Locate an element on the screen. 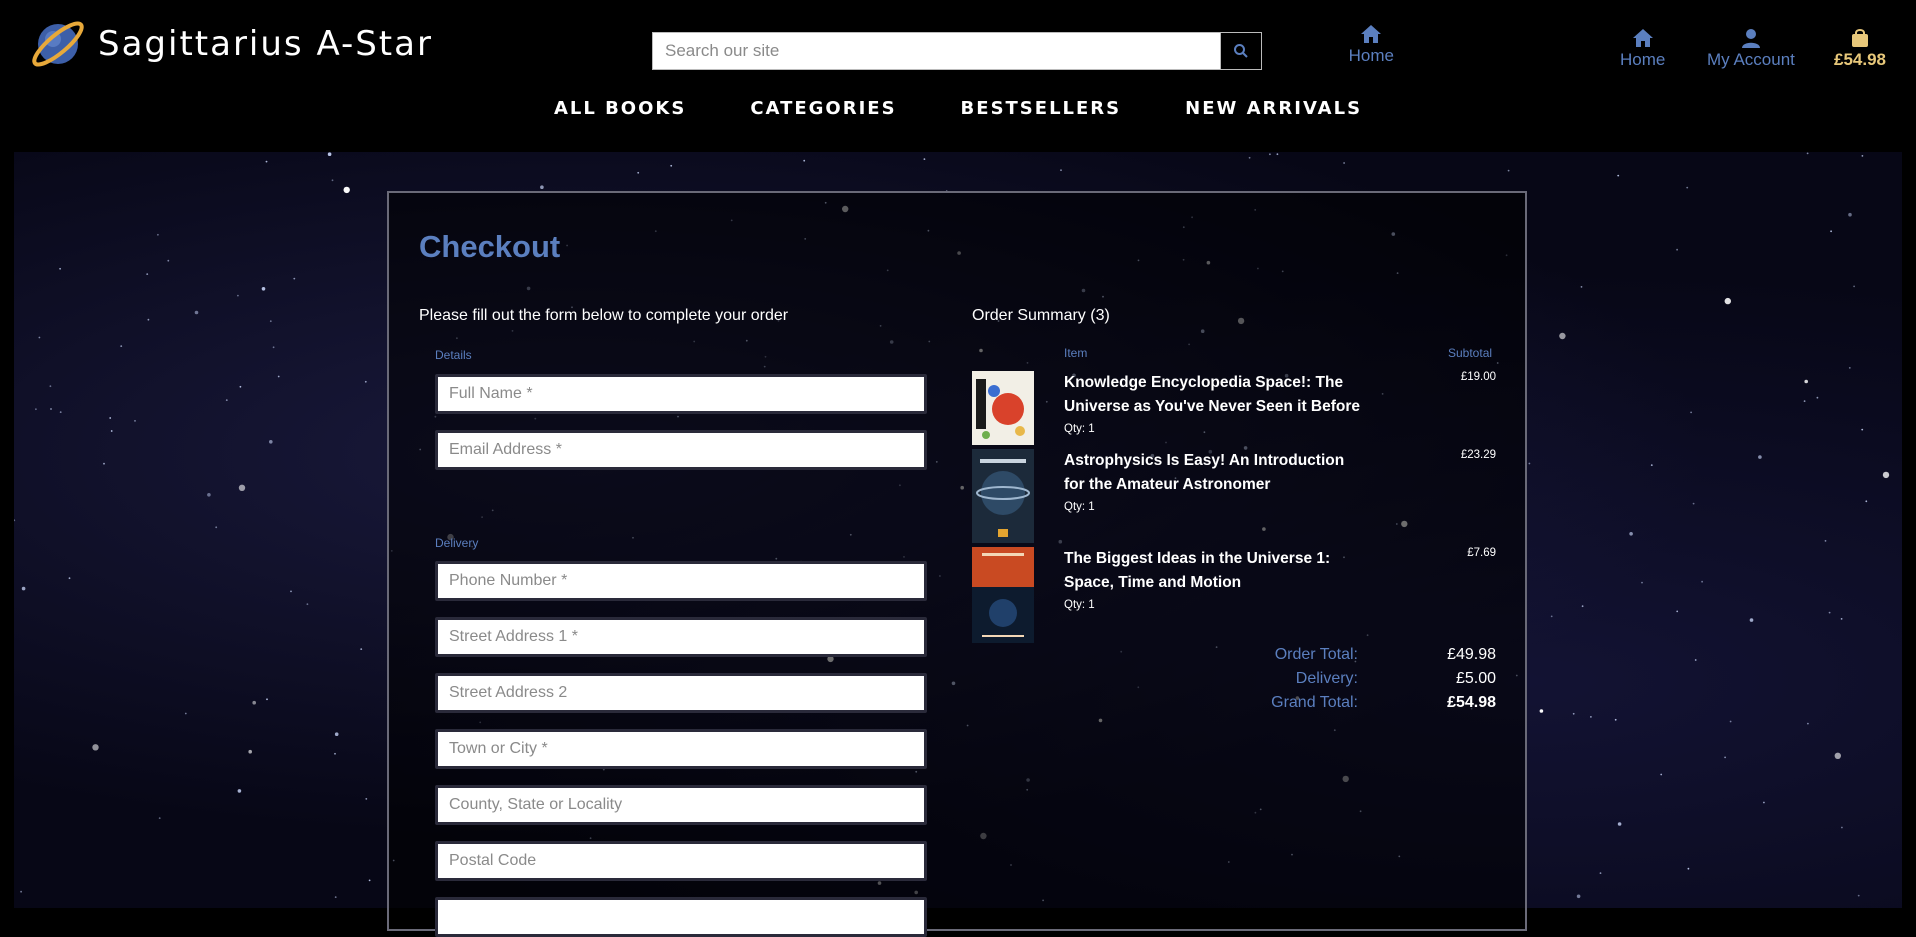  site-search is located at coordinates (957, 51).